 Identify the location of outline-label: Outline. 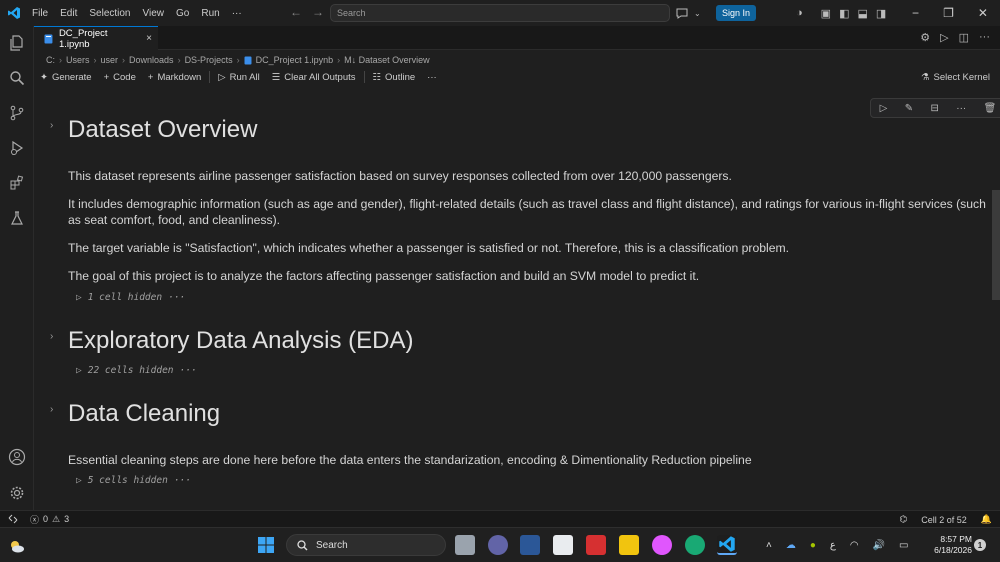
(400, 77).